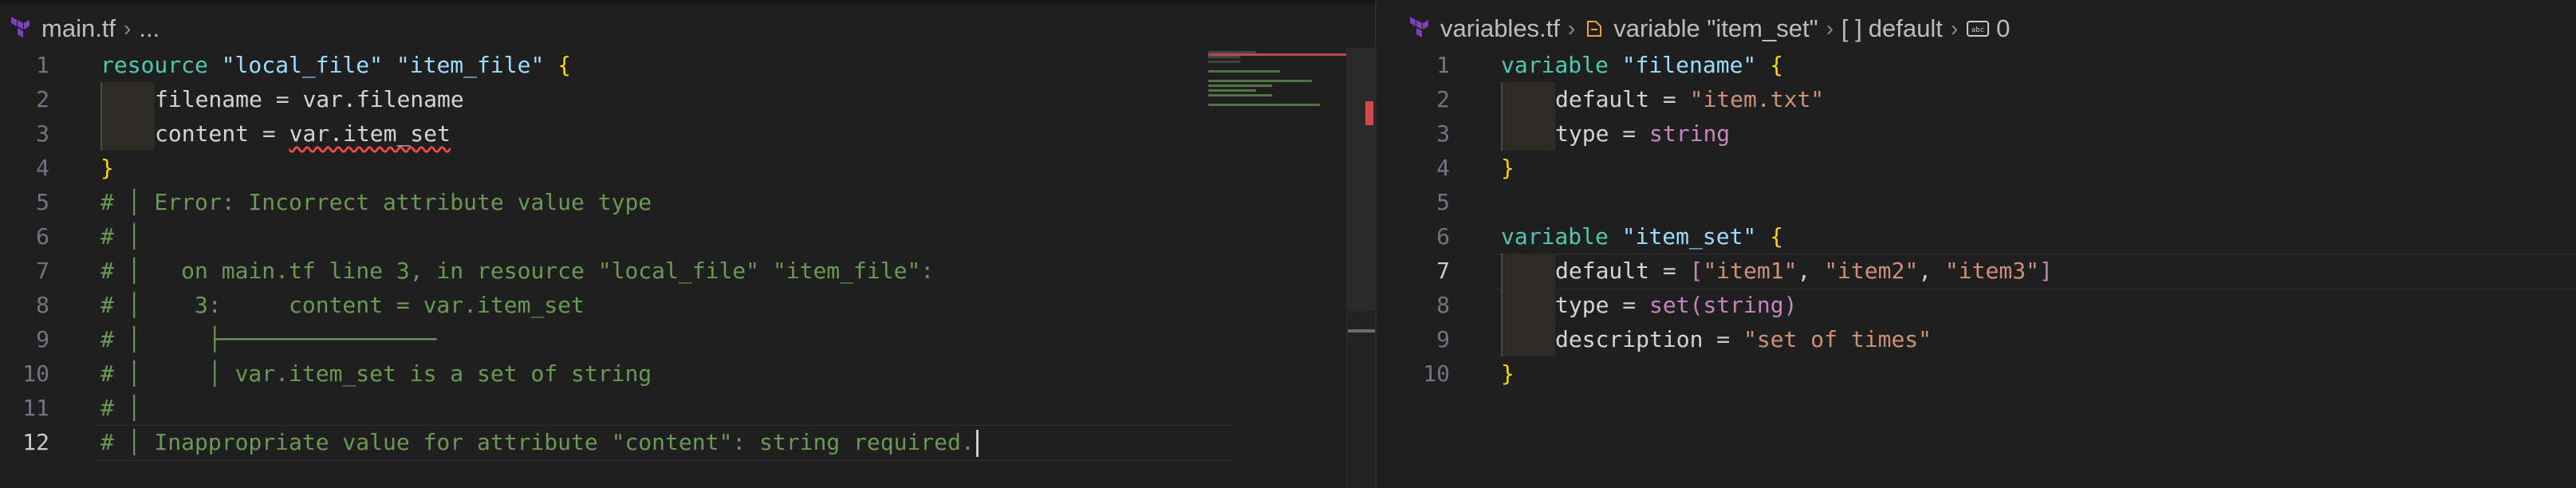  I want to click on line-text: resource "local_file" "item_file" {, so click(335, 65).